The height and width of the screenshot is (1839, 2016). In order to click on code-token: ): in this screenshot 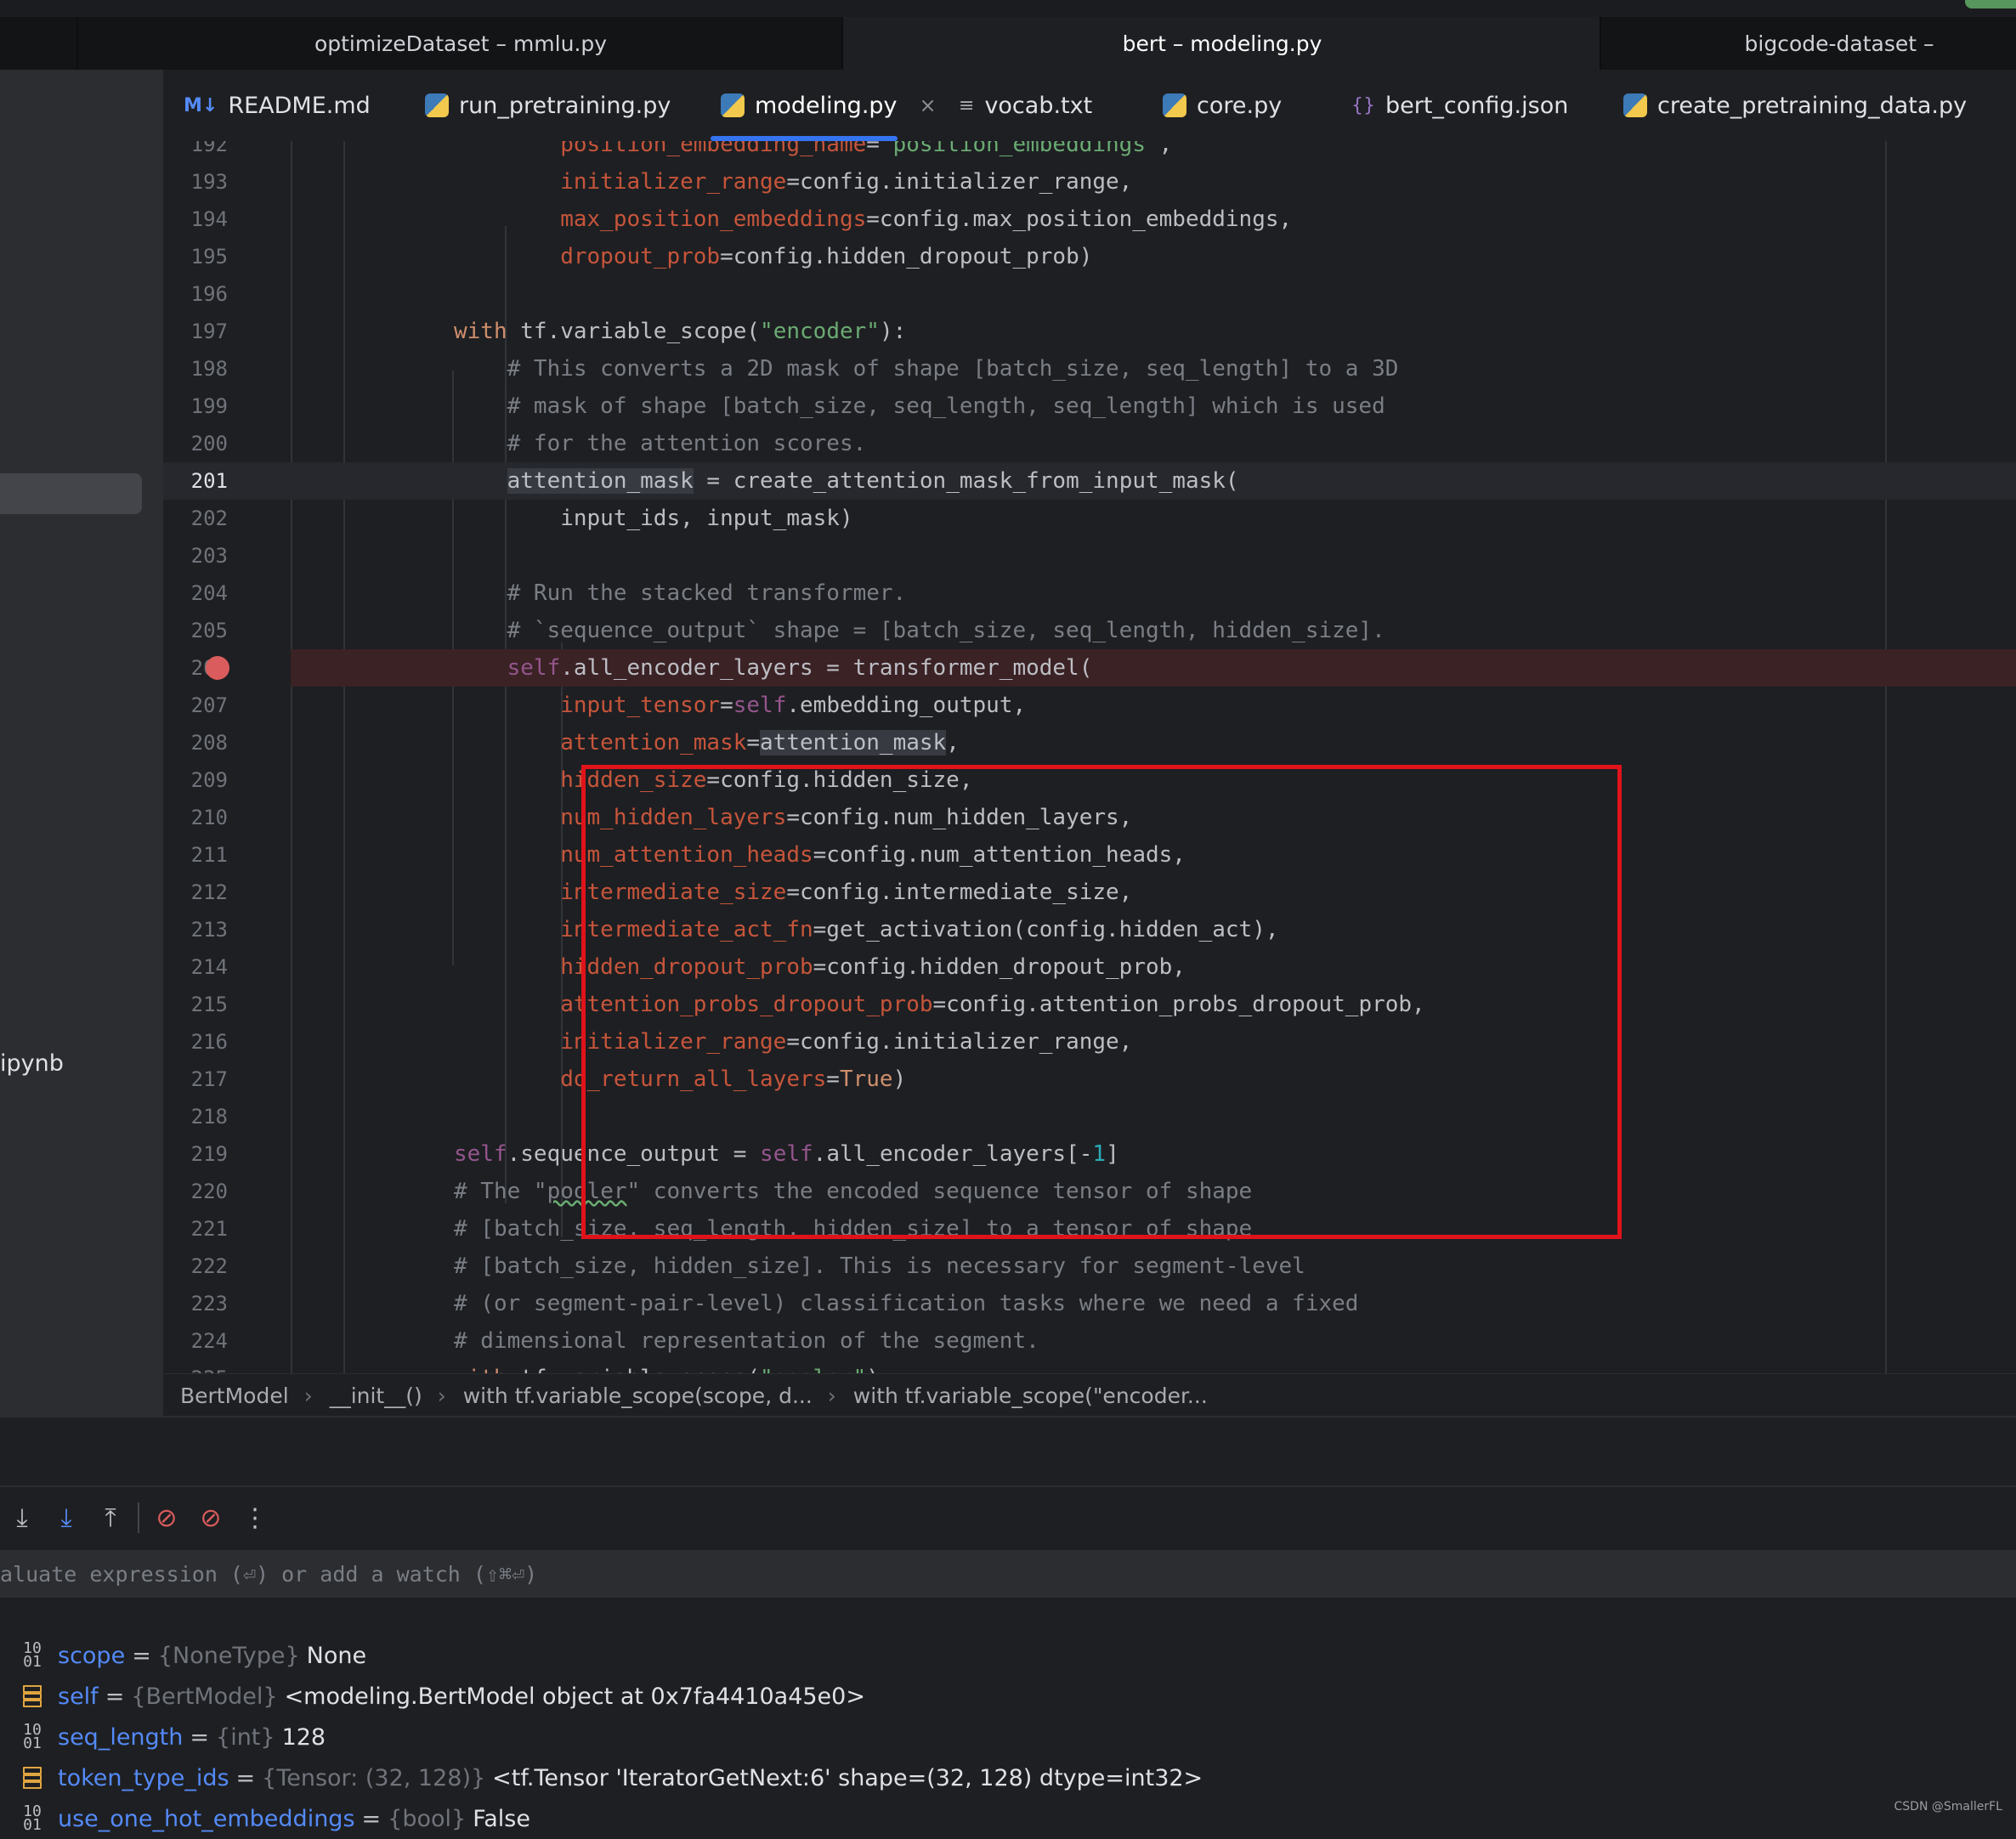, I will do `click(893, 332)`.